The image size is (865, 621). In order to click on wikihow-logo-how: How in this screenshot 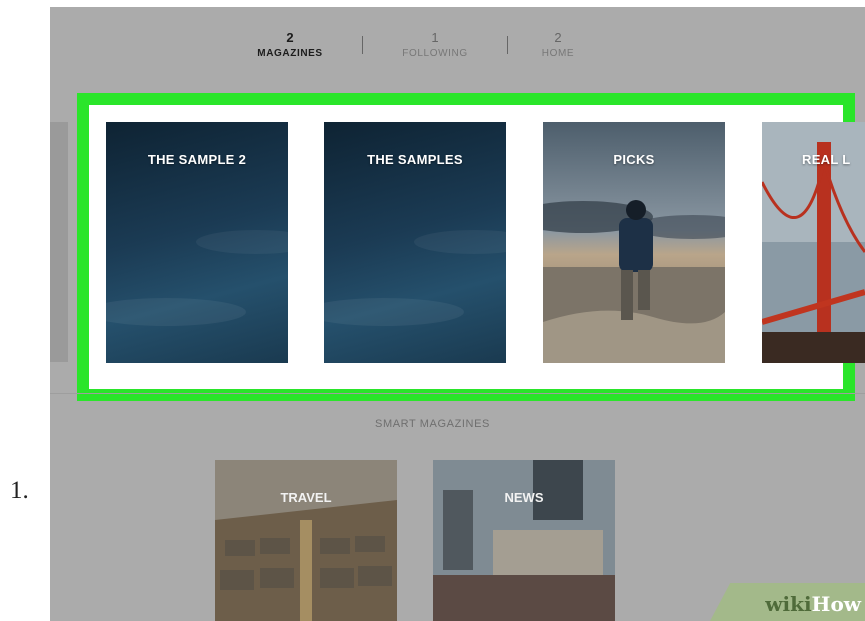, I will do `click(836, 604)`.